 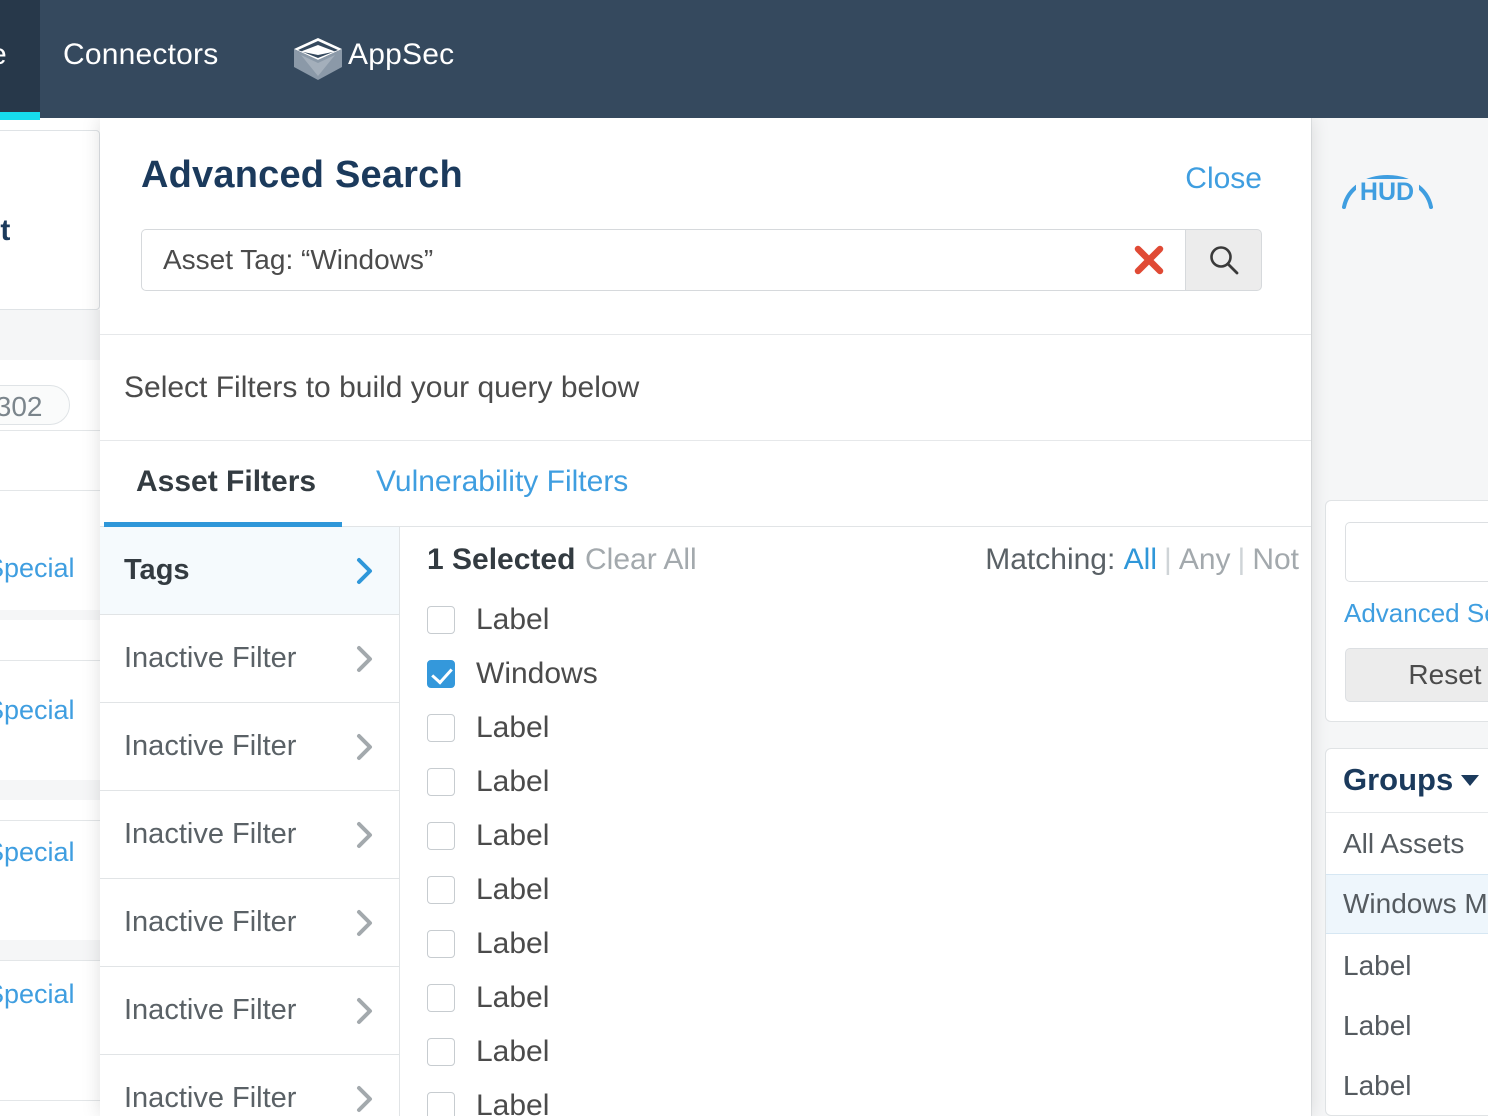 I want to click on clear-all-button: Clear All, so click(x=641, y=560).